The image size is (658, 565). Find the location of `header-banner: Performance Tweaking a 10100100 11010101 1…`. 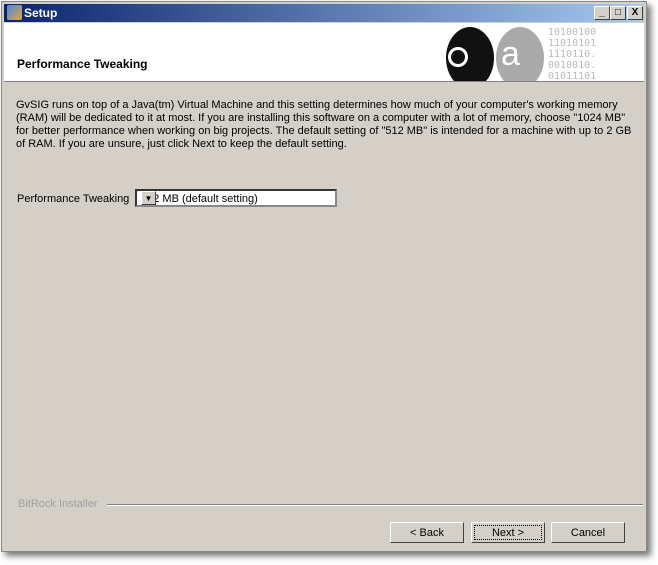

header-banner: Performance Tweaking a 10100100 11010101 1… is located at coordinates (324, 52).